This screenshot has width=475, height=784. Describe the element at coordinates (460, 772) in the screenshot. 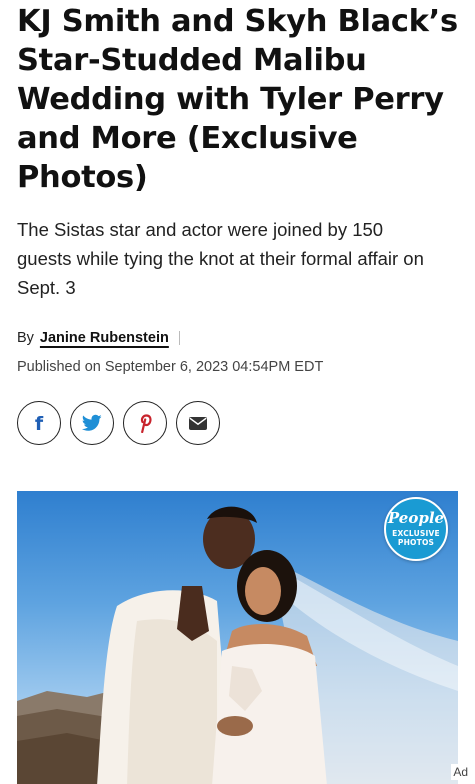

I see `ad-label: Ad` at that location.